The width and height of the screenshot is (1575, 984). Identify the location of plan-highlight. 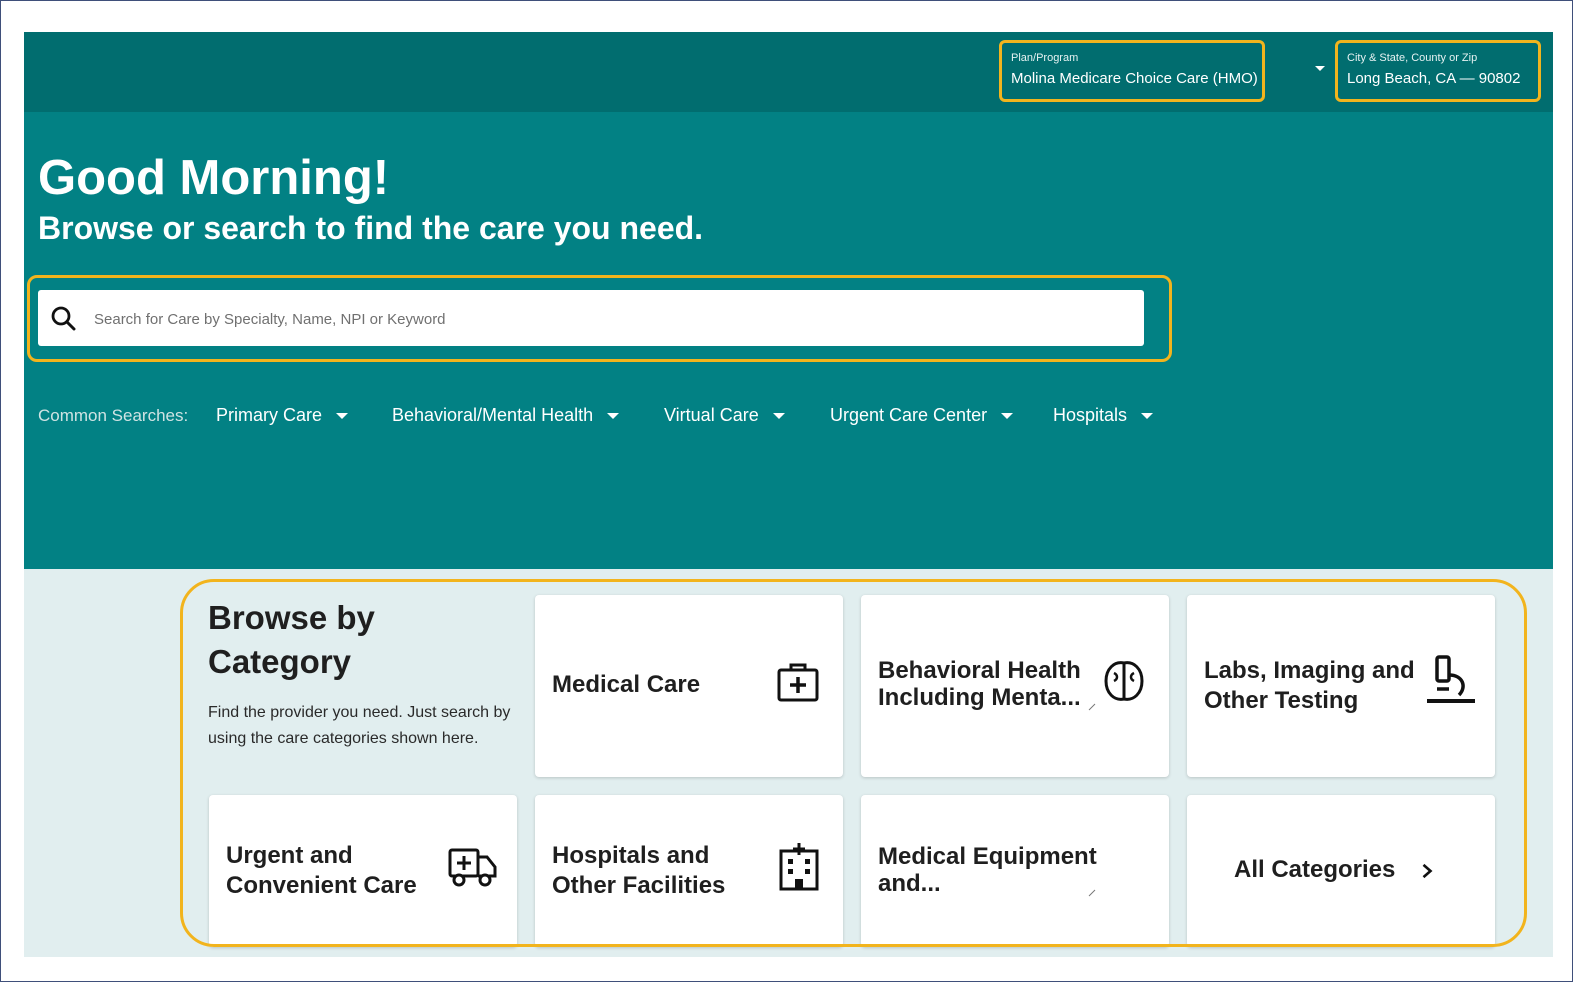
(1132, 71).